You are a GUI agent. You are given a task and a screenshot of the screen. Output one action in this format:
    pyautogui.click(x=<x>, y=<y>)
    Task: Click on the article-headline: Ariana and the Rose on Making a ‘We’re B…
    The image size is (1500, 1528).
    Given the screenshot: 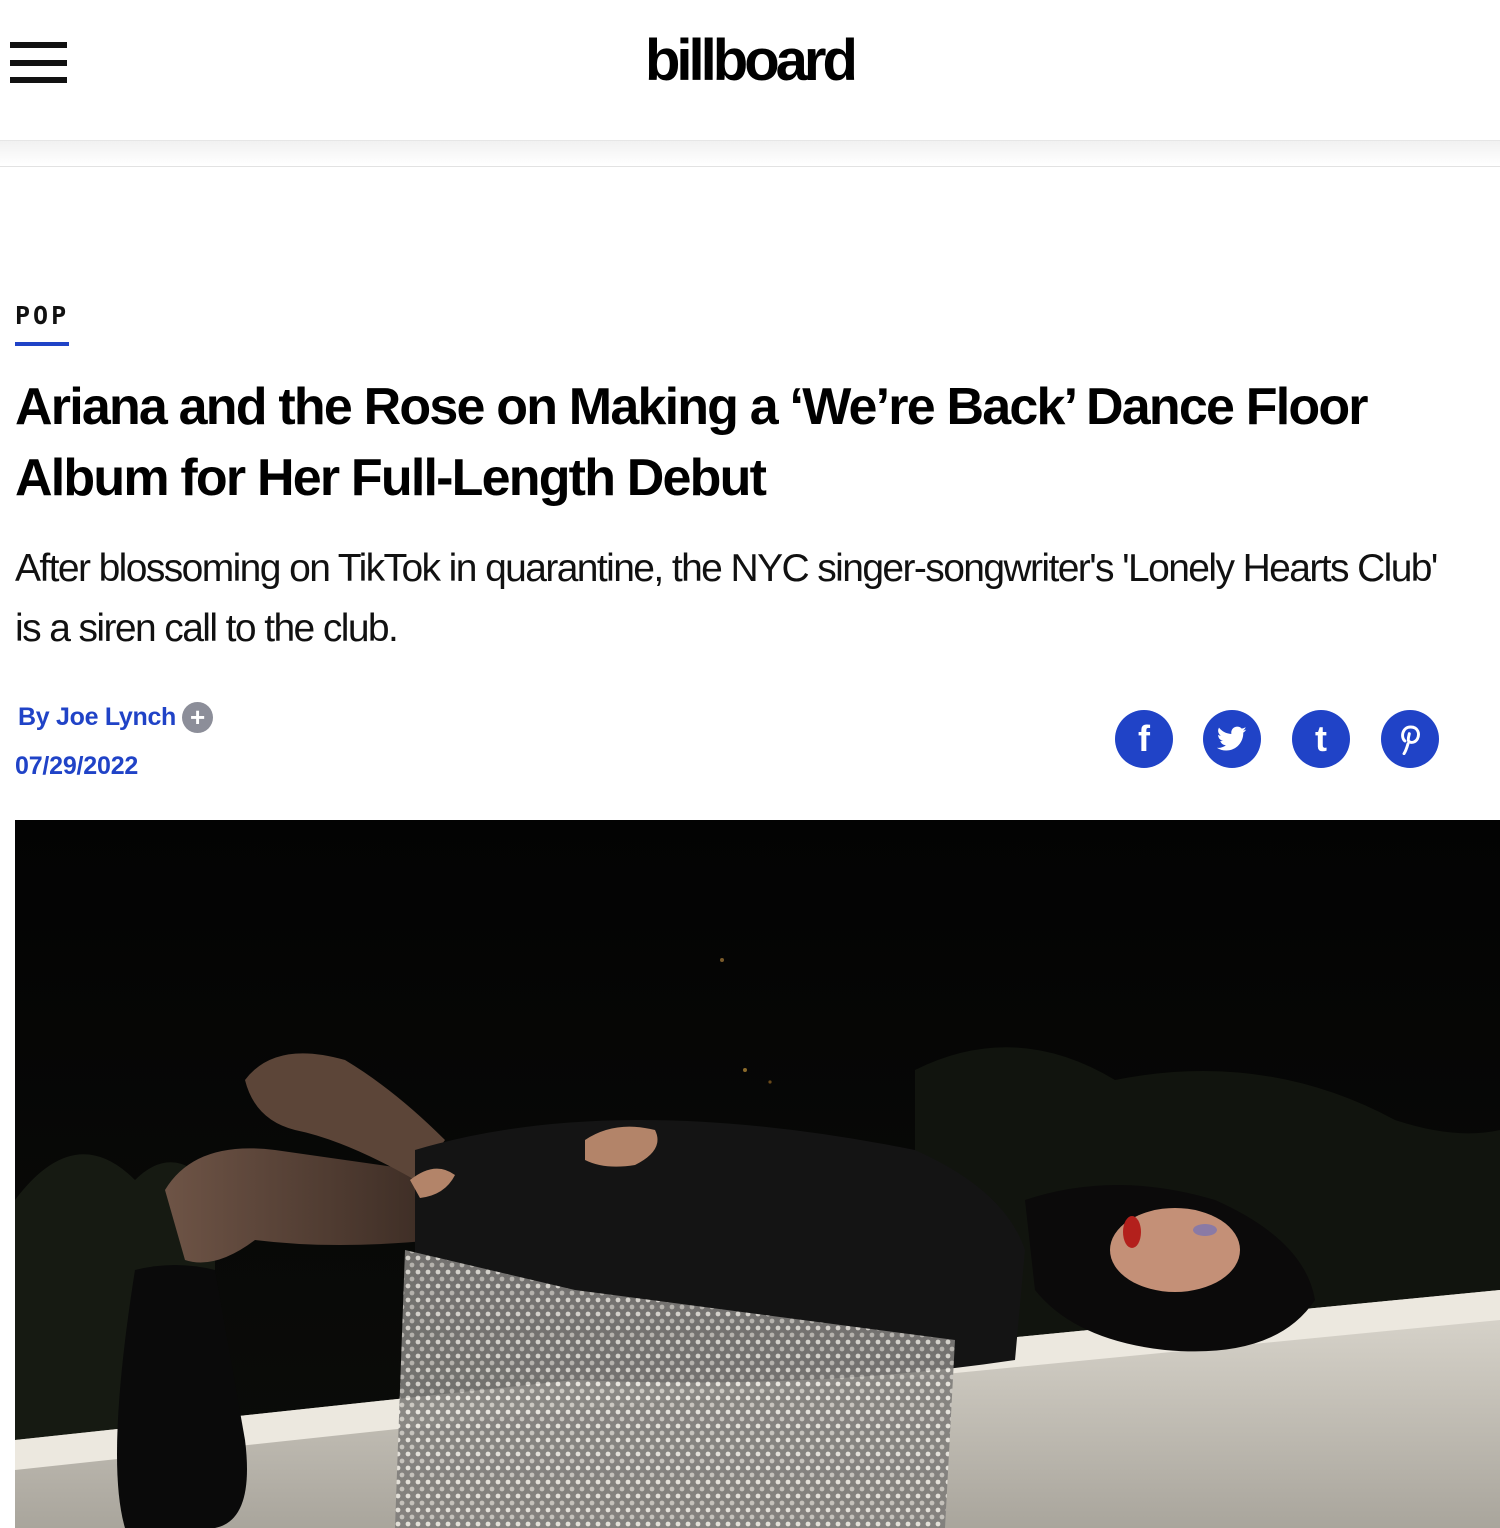 What is the action you would take?
    pyautogui.click(x=692, y=442)
    